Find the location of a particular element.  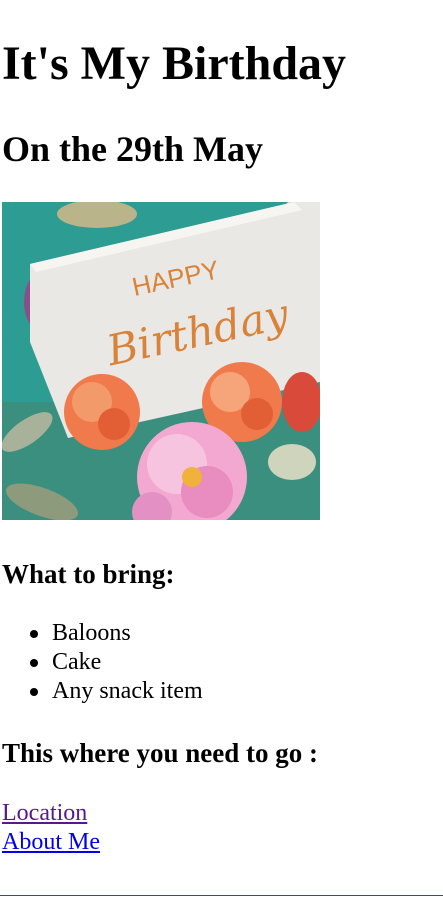

page-title: It's My Birthday is located at coordinates (174, 63).